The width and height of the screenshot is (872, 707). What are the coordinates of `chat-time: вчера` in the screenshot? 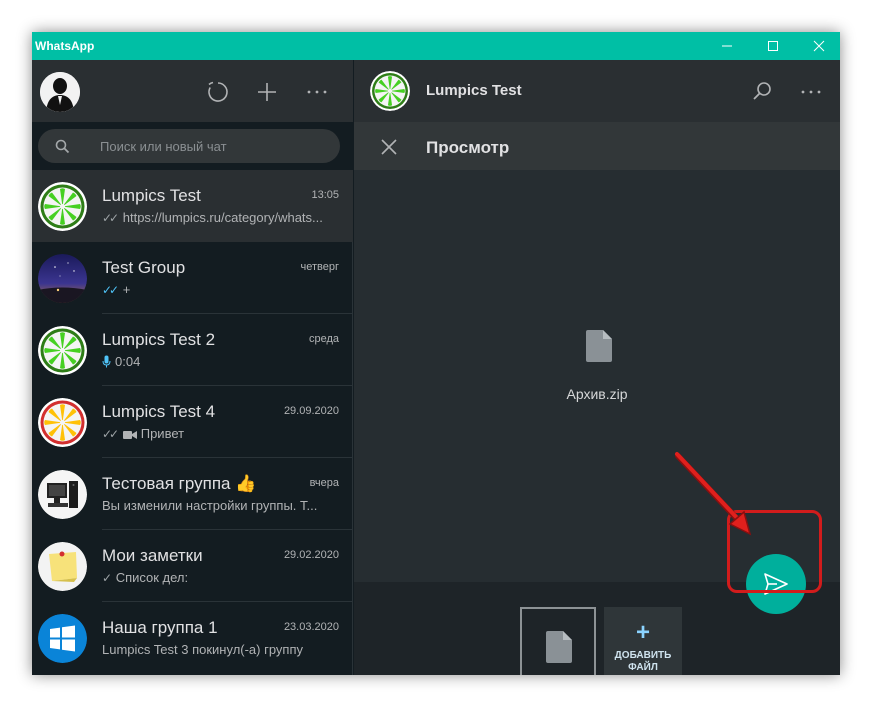 It's located at (324, 483).